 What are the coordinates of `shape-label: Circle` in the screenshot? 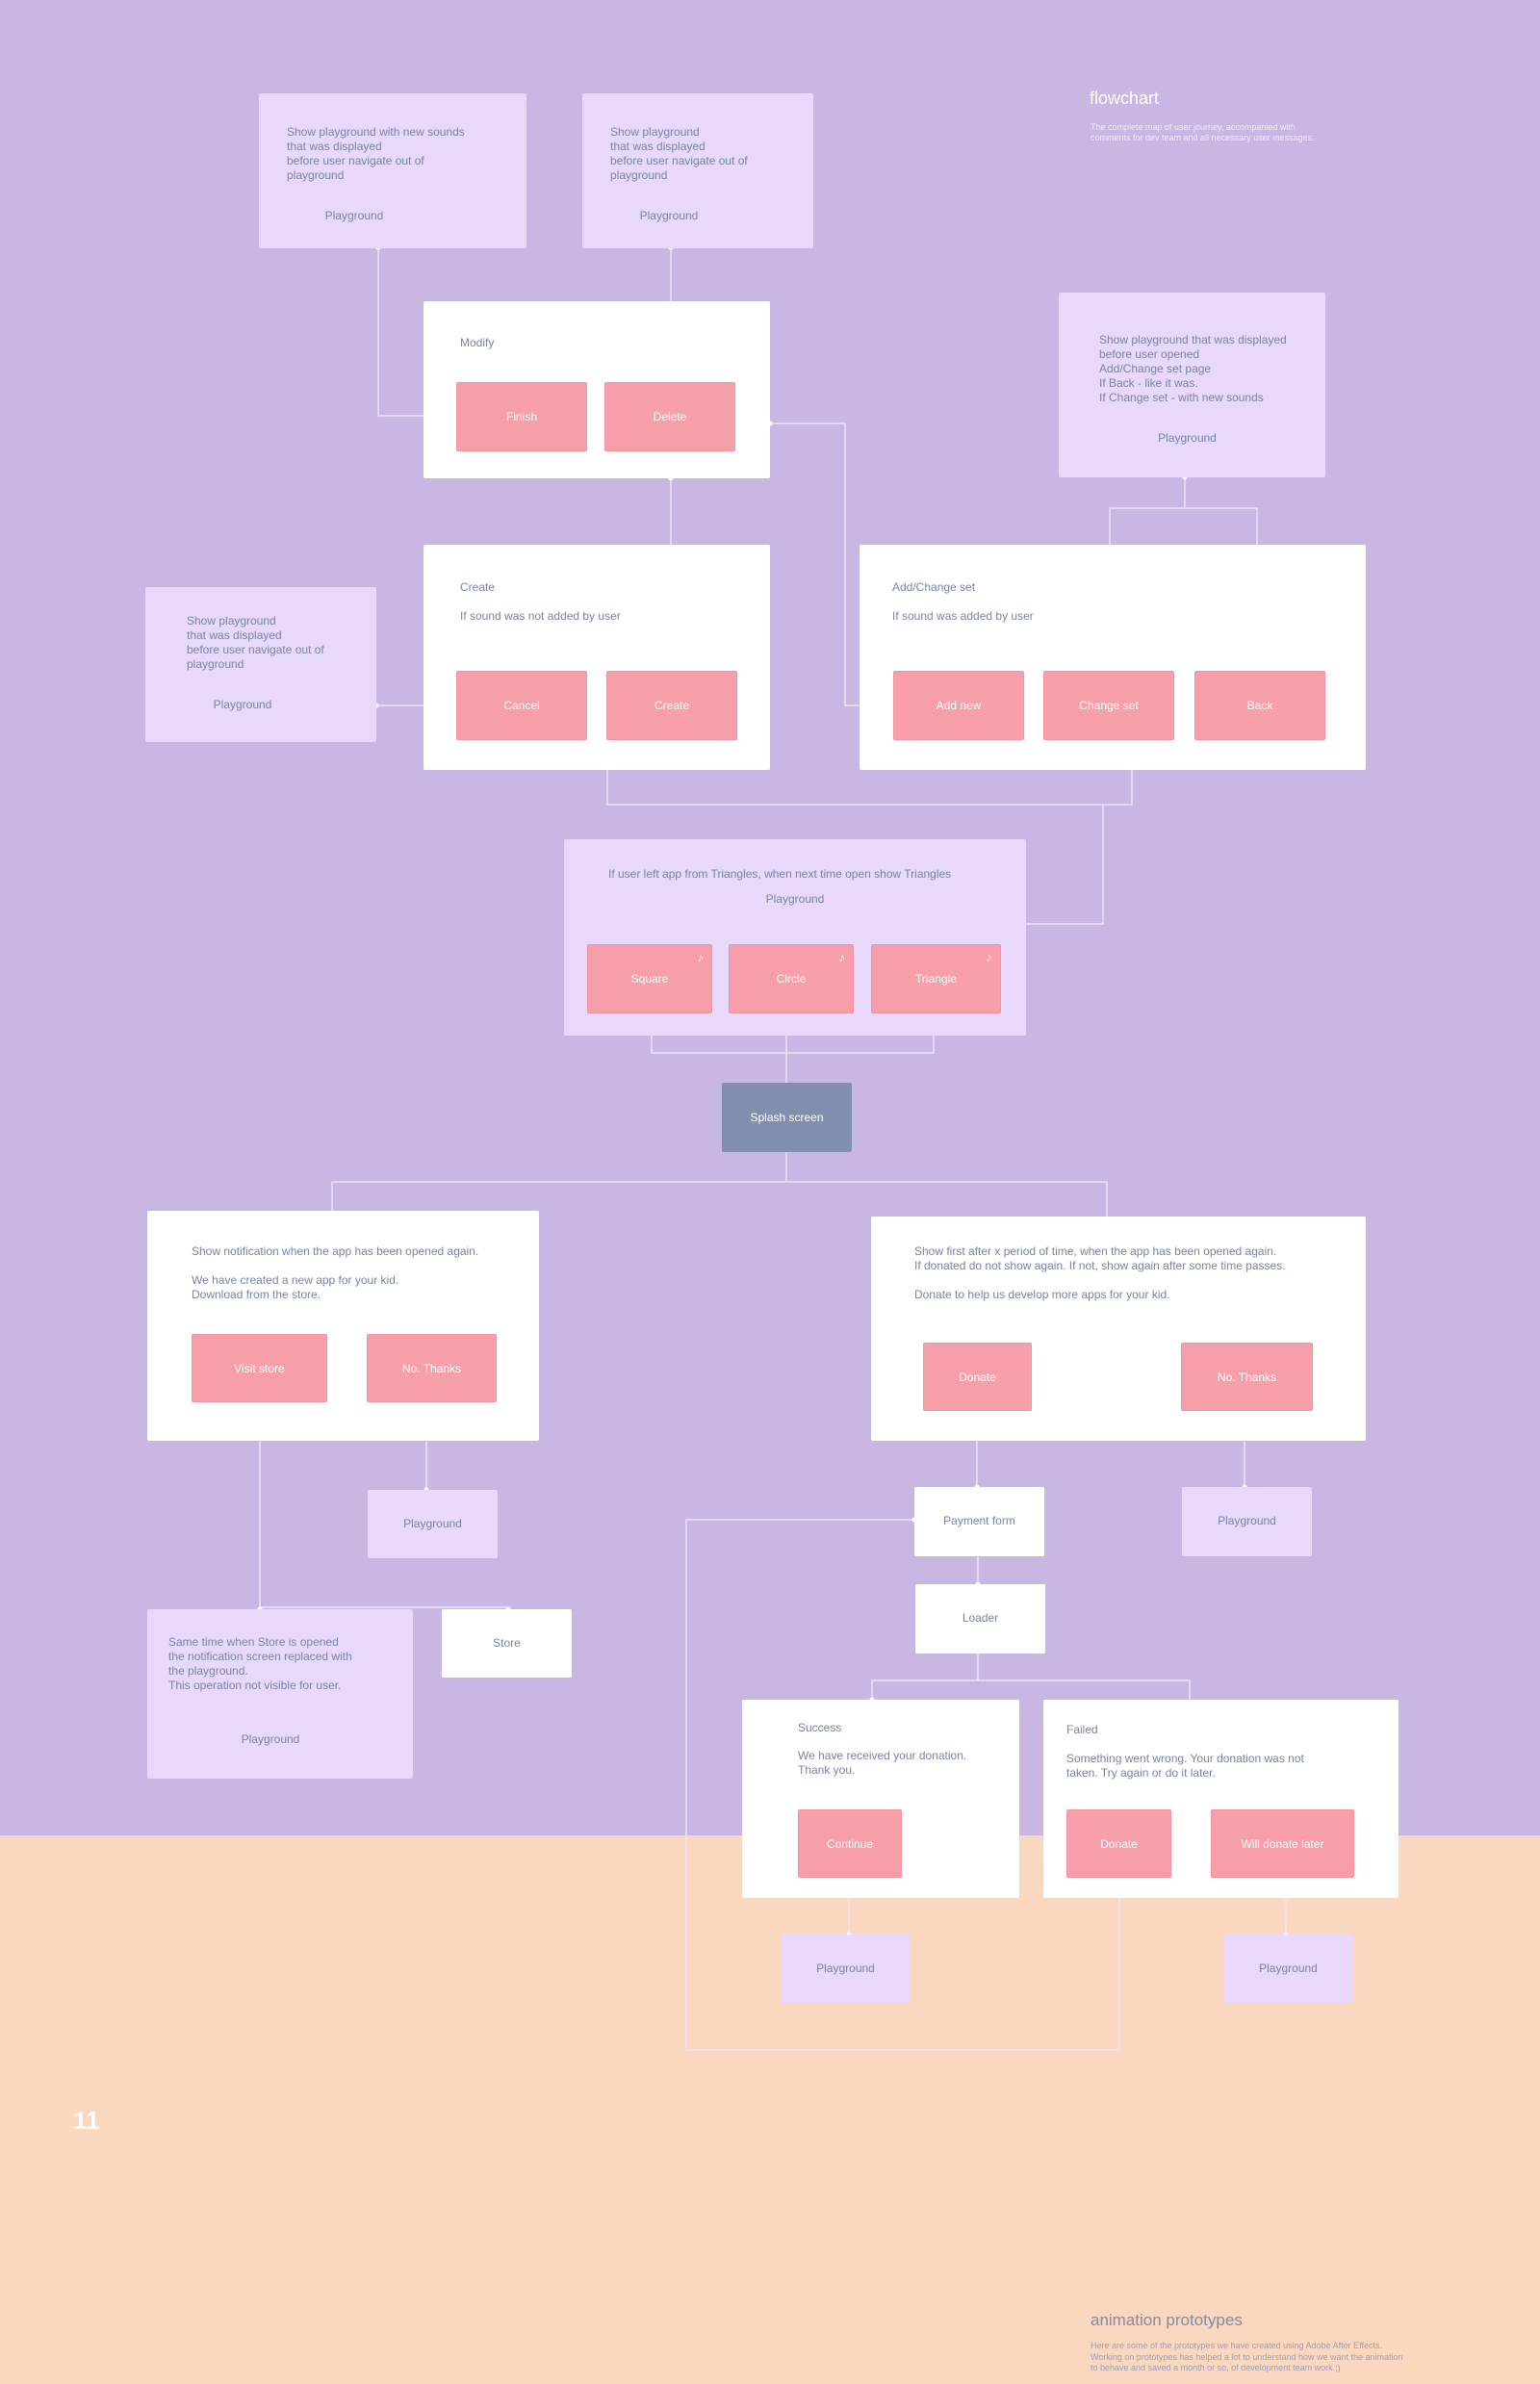 It's located at (791, 979).